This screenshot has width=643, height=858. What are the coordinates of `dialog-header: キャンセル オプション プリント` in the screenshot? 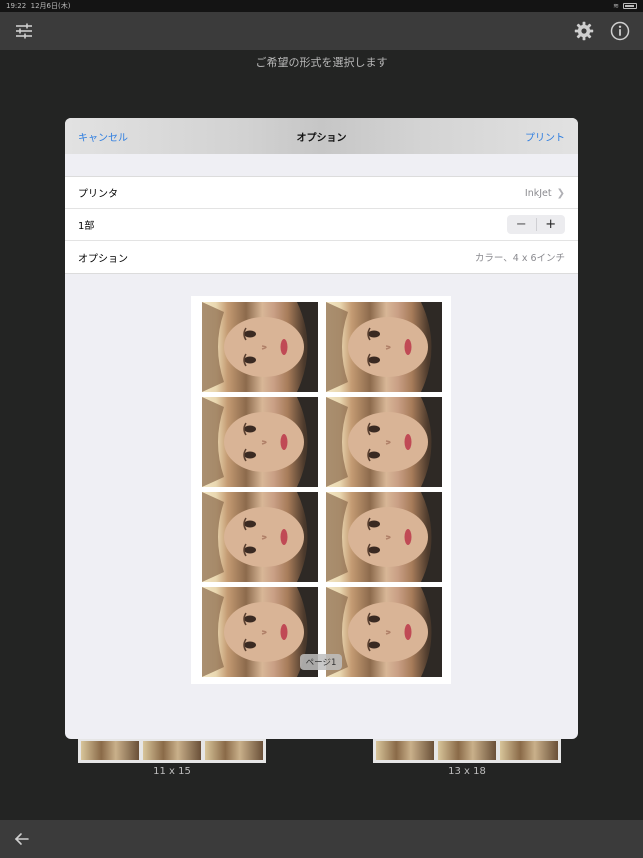 It's located at (321, 136).